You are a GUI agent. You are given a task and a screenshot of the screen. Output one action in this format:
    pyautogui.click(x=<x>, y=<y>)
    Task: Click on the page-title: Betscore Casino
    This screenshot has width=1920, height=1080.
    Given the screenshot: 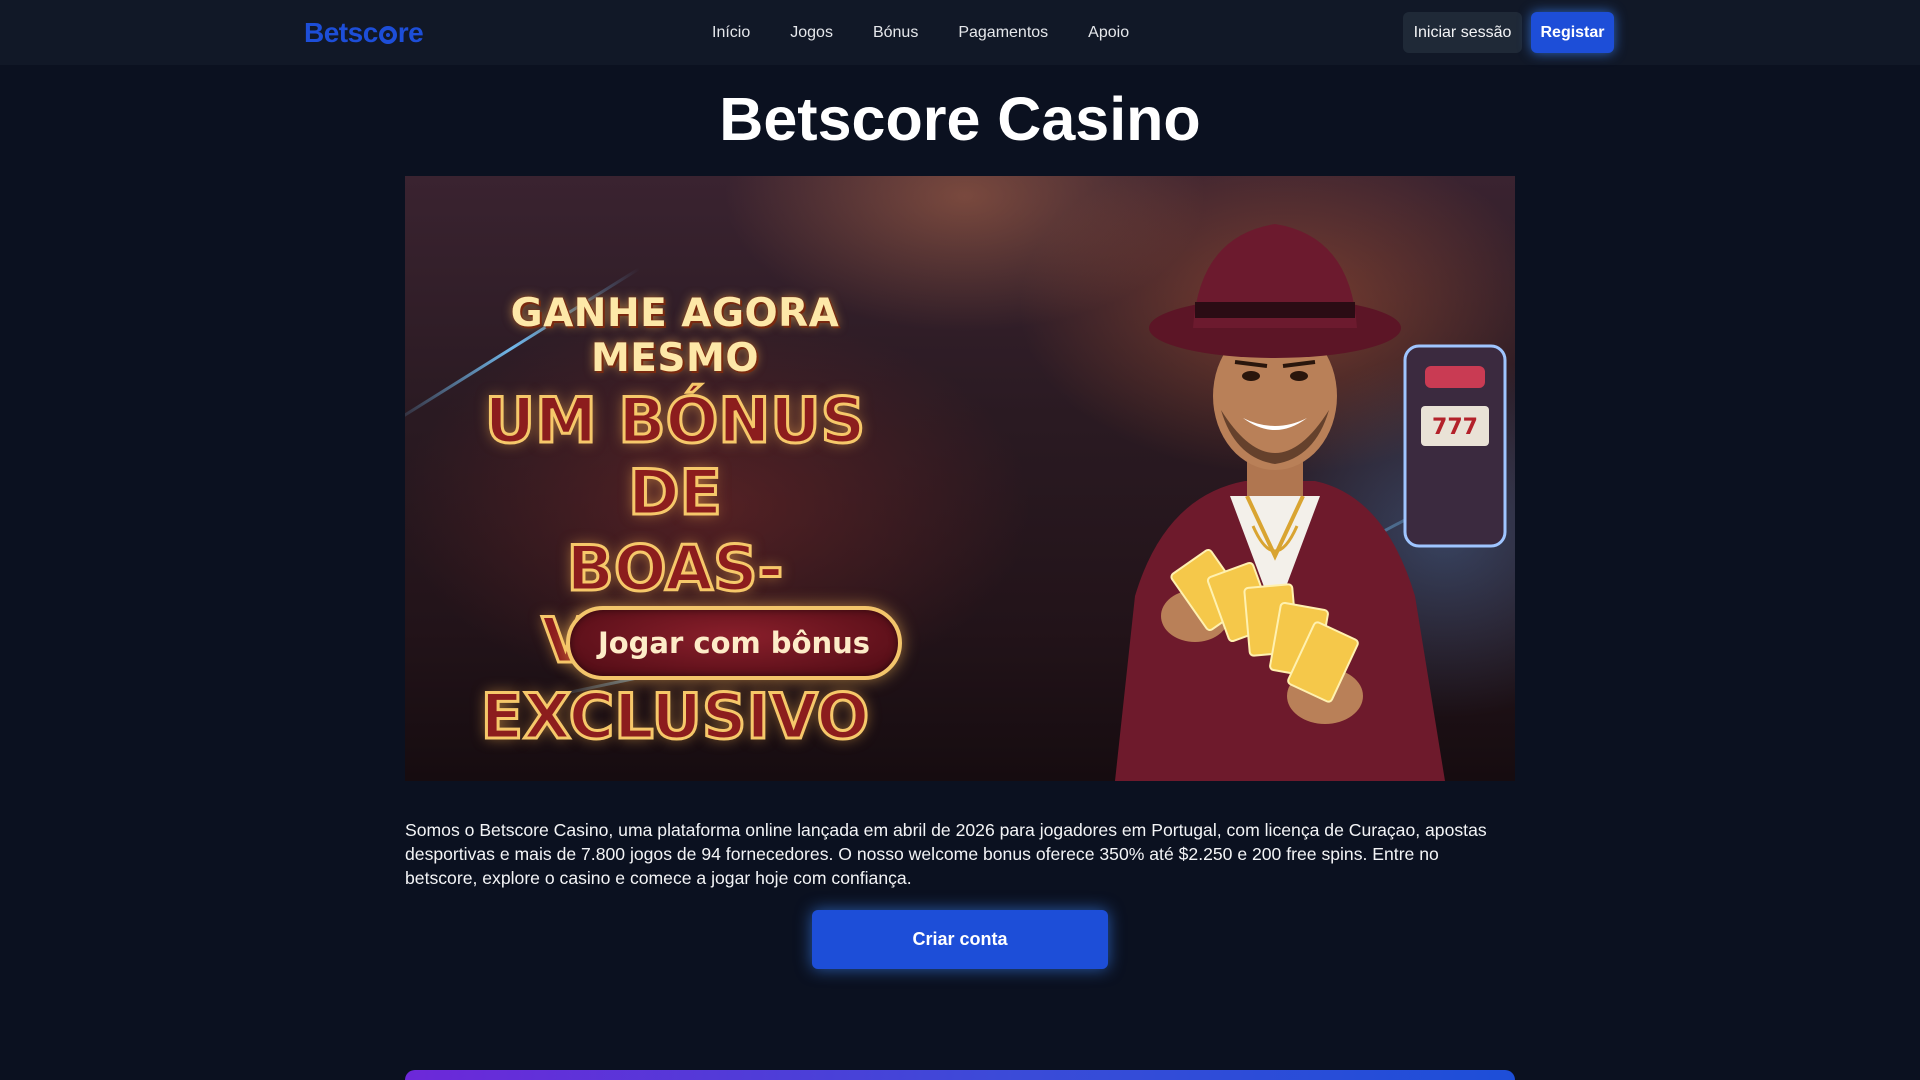 What is the action you would take?
    pyautogui.click(x=960, y=119)
    